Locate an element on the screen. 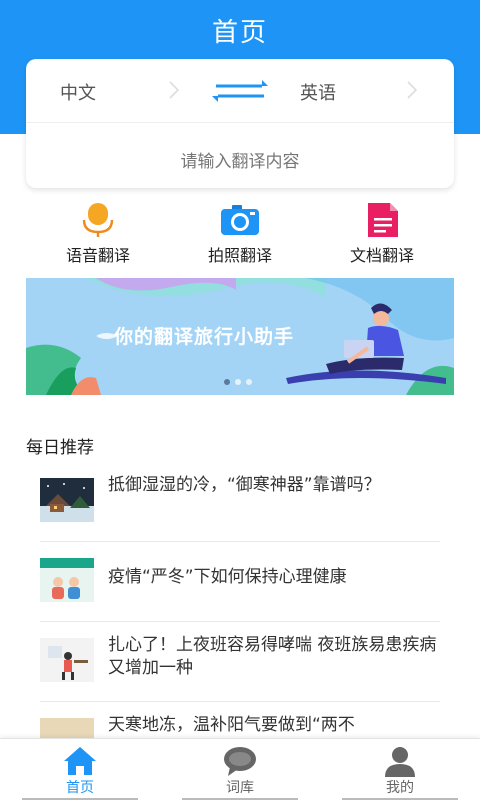 The height and width of the screenshot is (800, 480). tab-label: 首页 is located at coordinates (80, 788).